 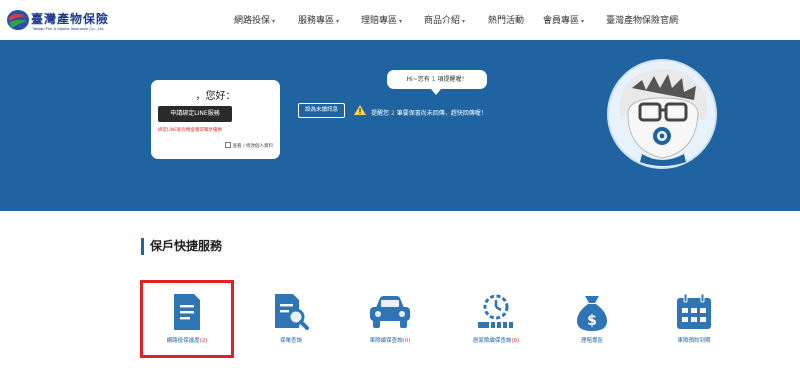 I want to click on bubble-prefix: Hi~您有, so click(x=418, y=79).